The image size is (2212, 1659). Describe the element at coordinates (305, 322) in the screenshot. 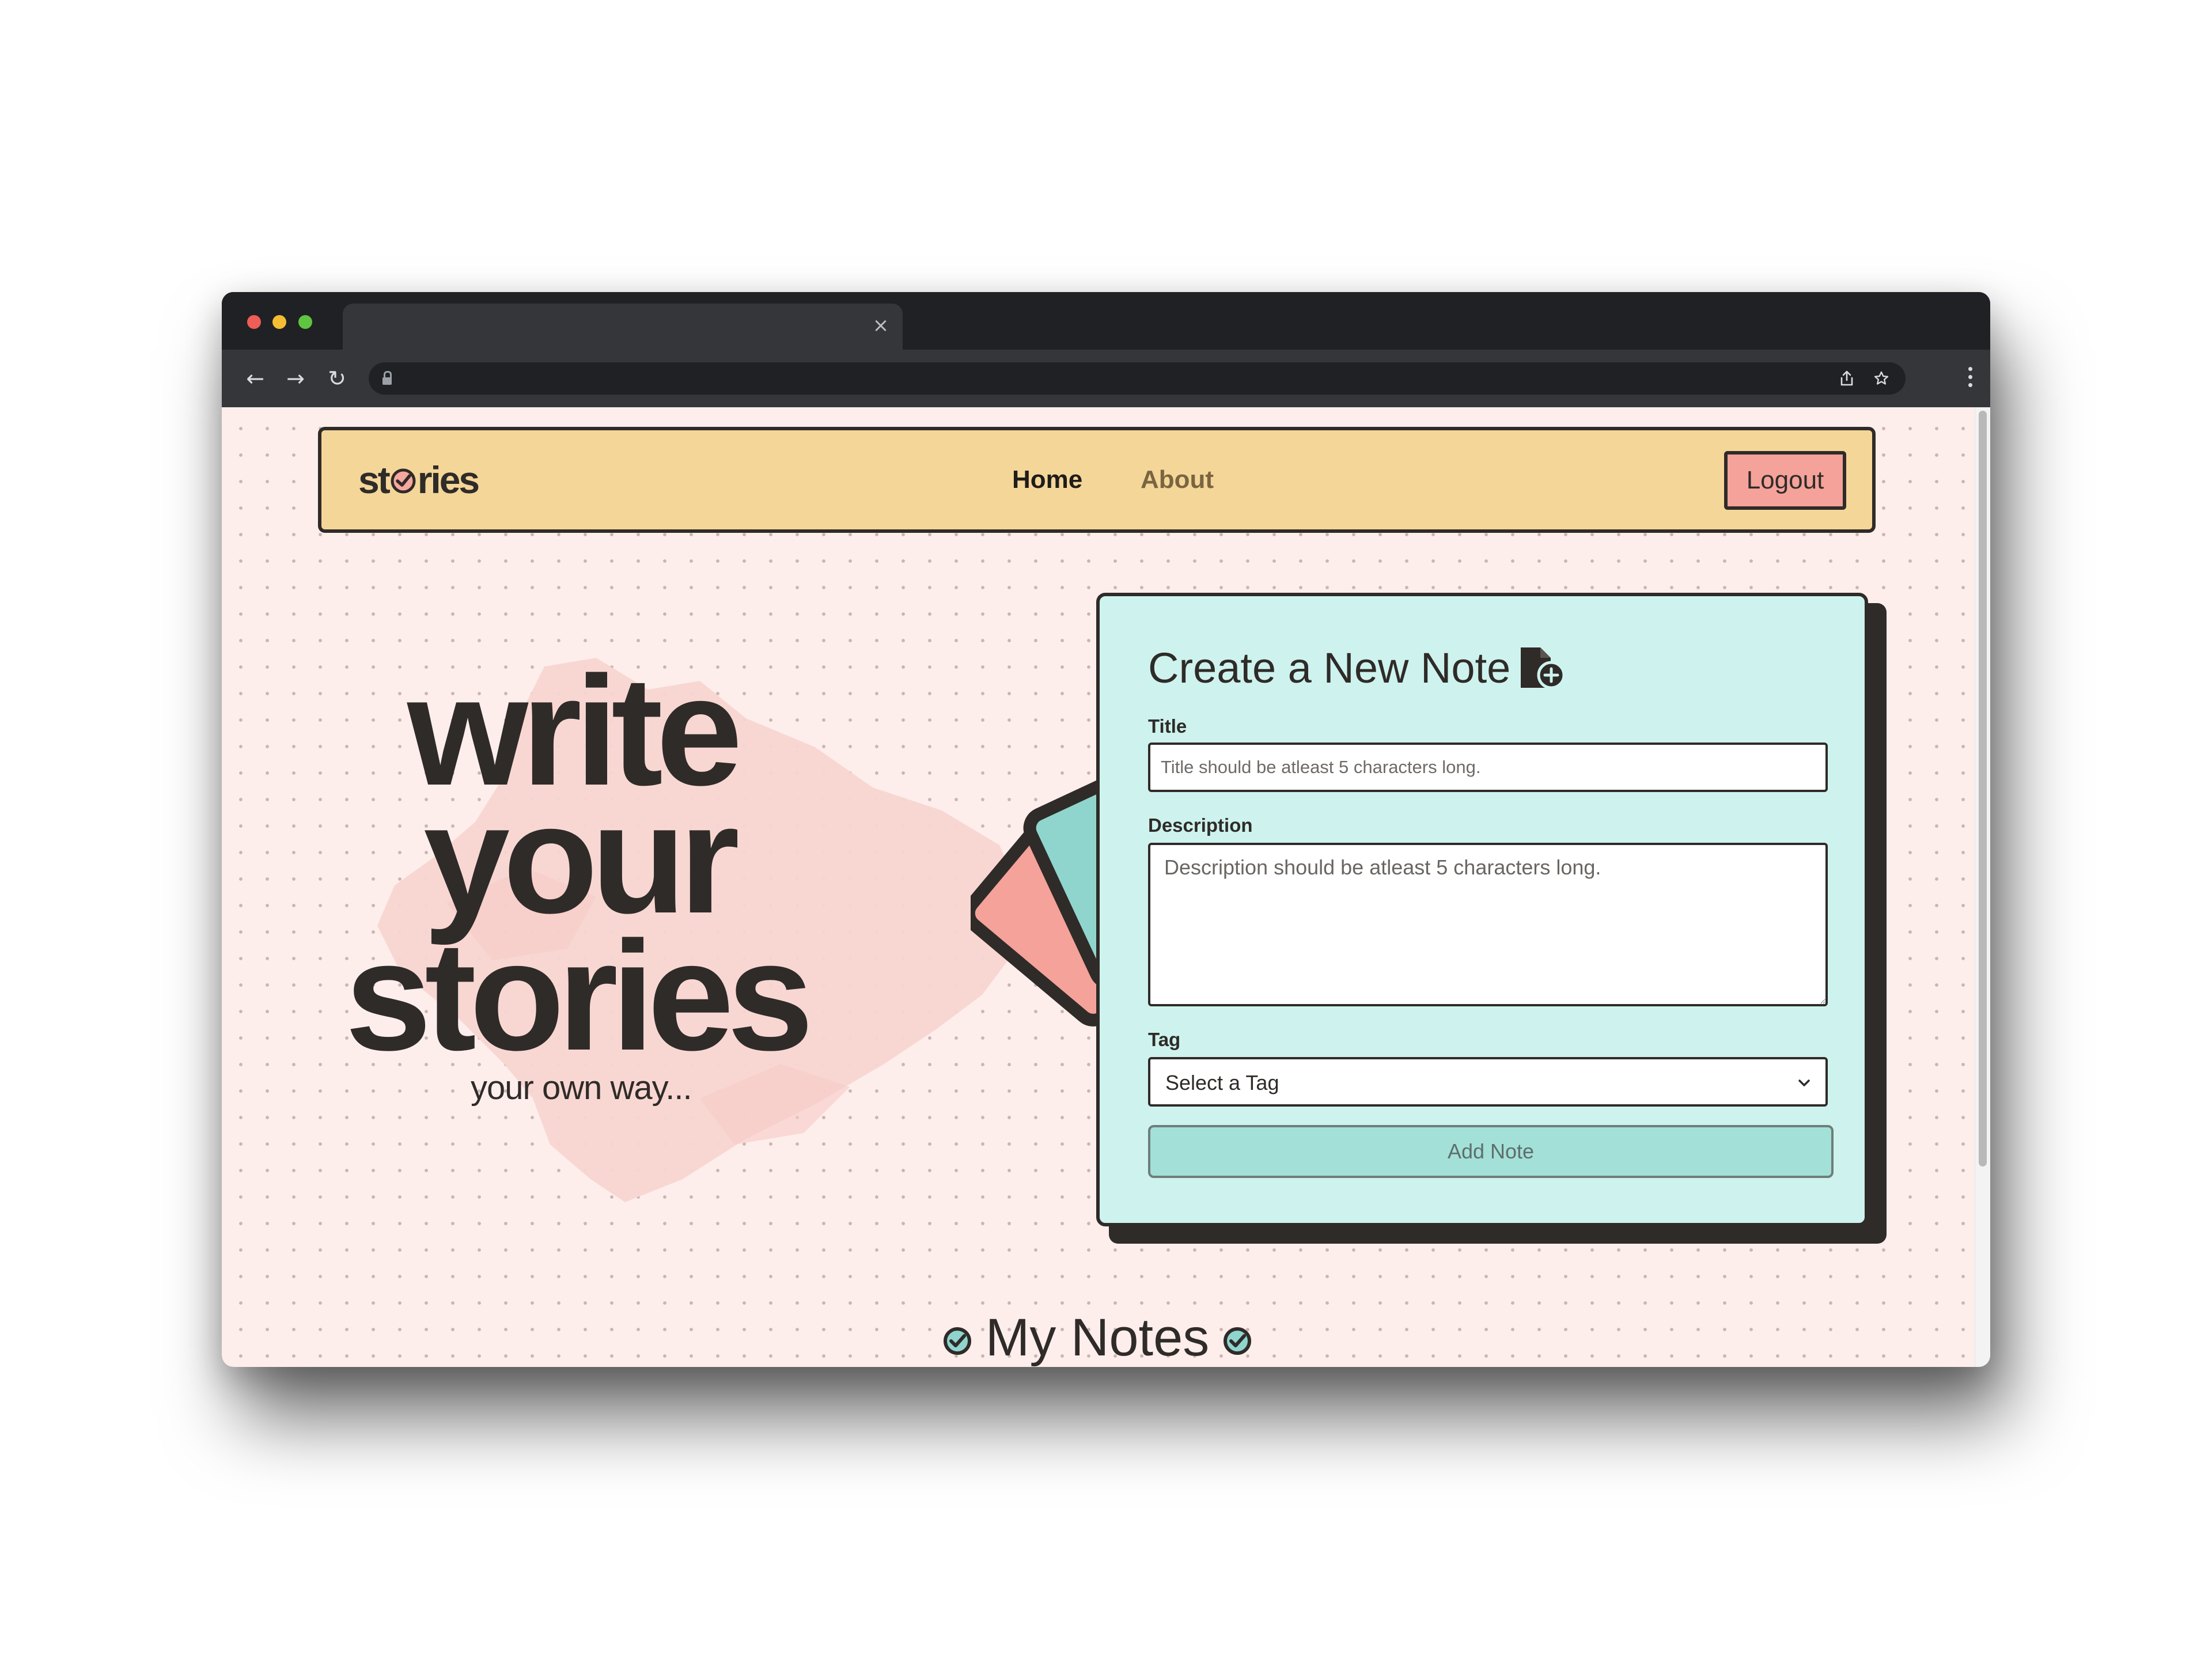

I see `window-maximize-dot` at that location.